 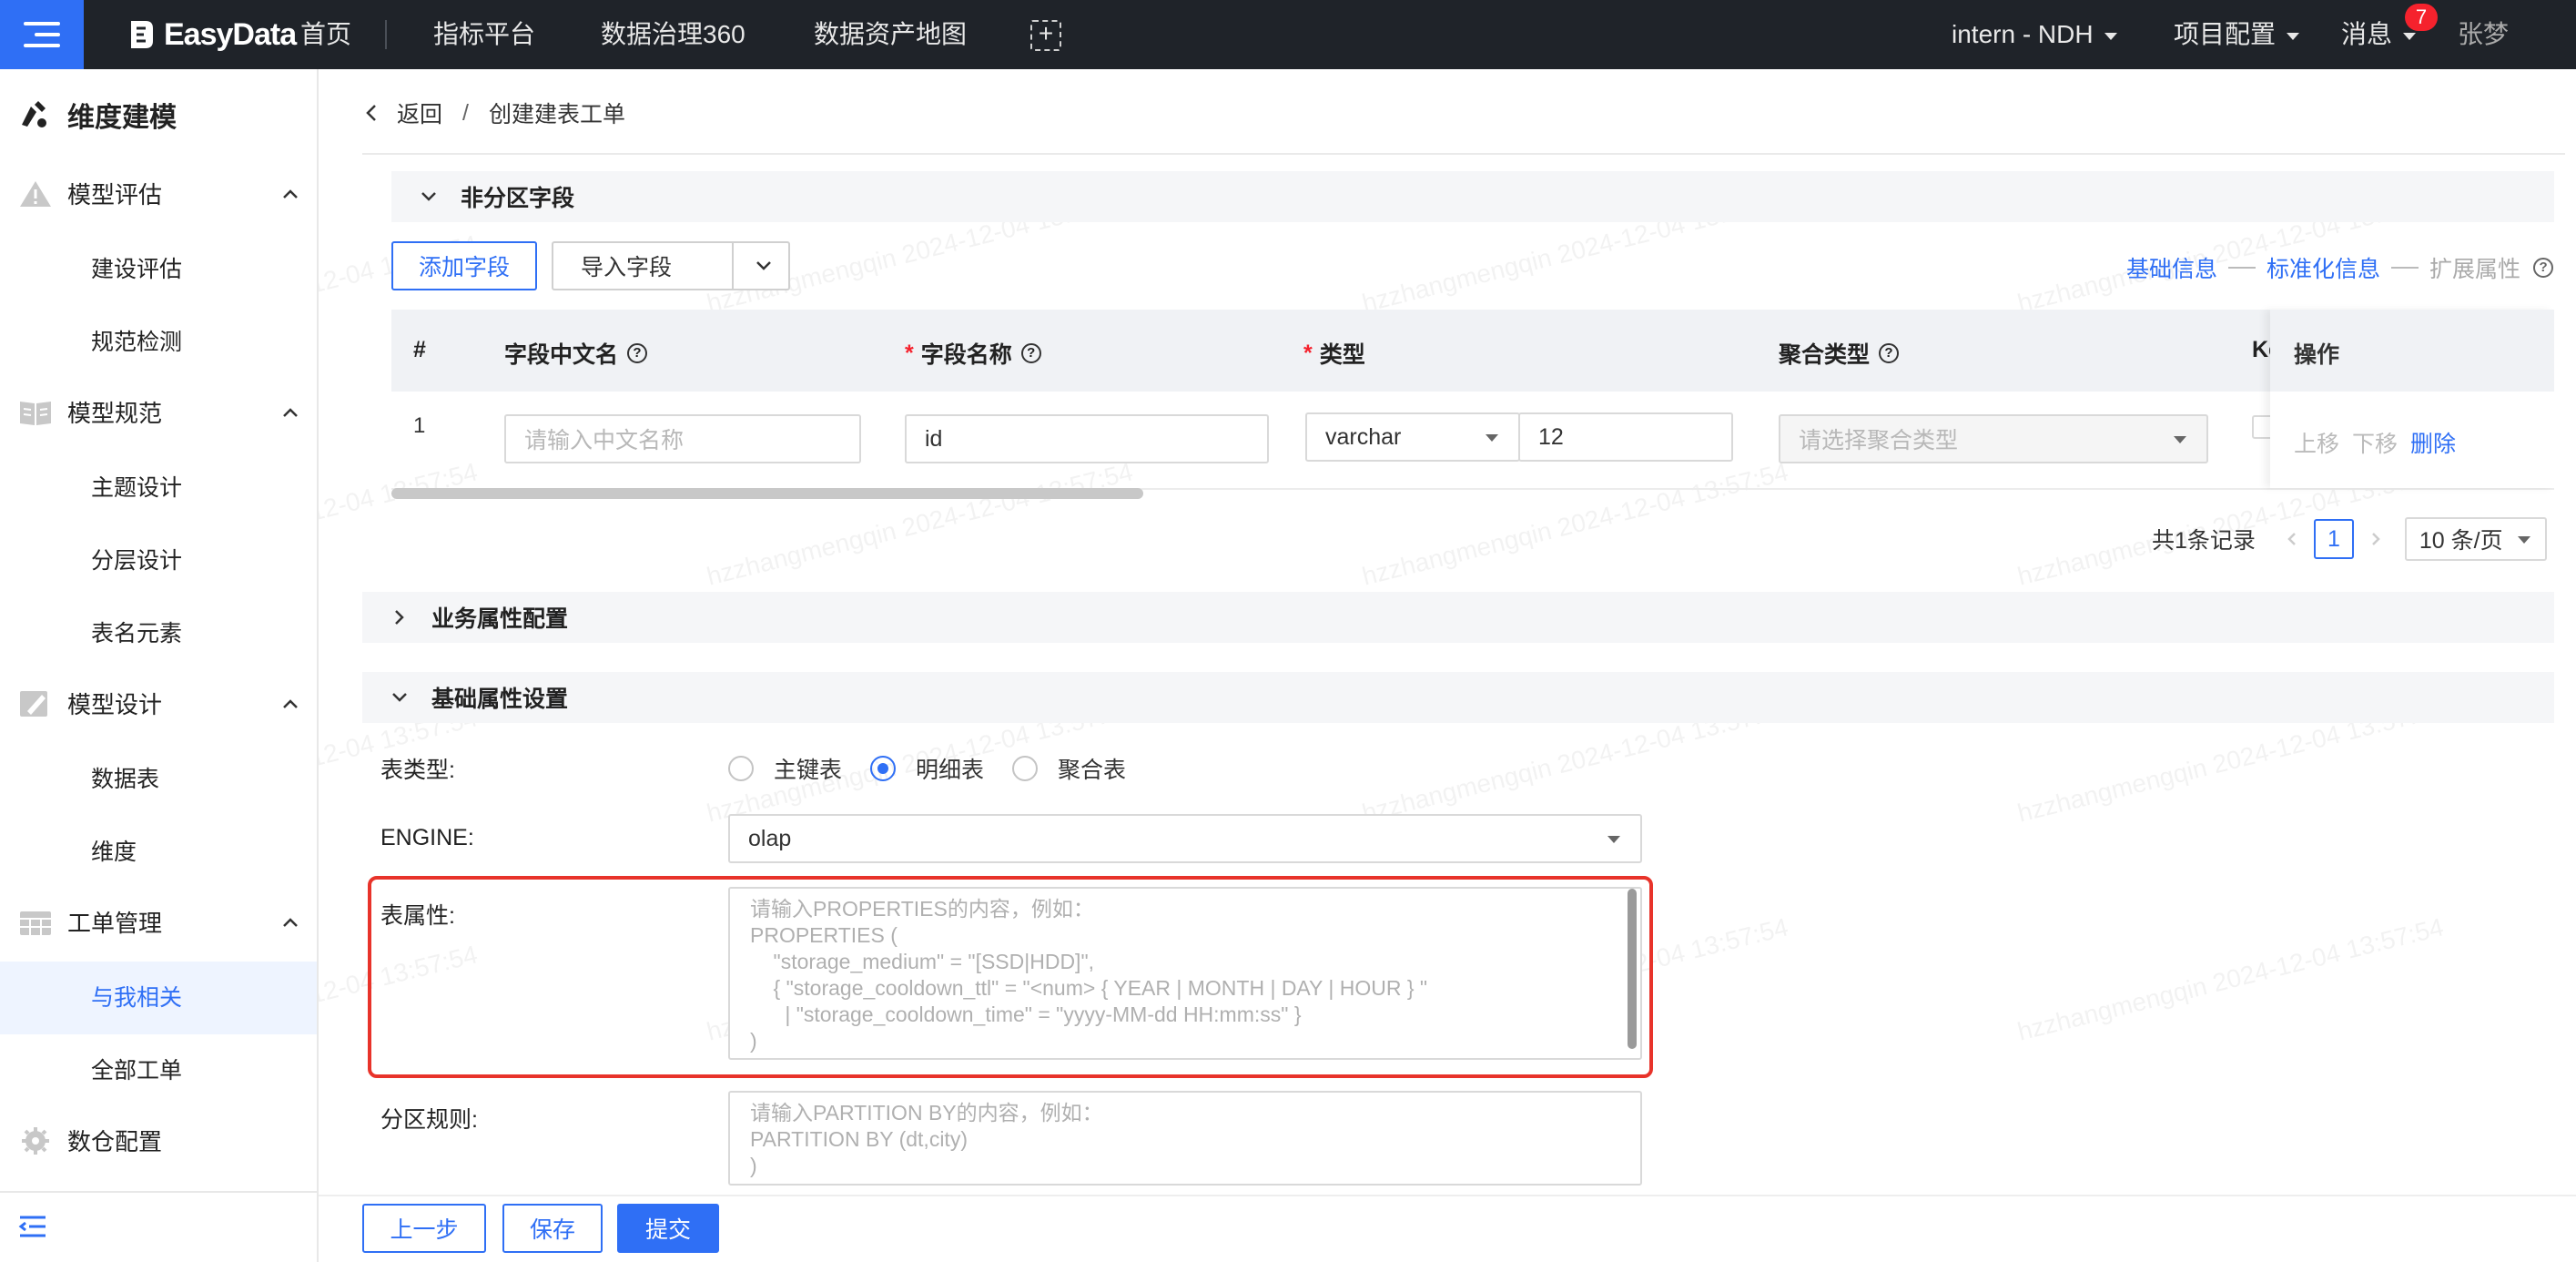 I want to click on user-menu: 张梦, so click(x=2483, y=34).